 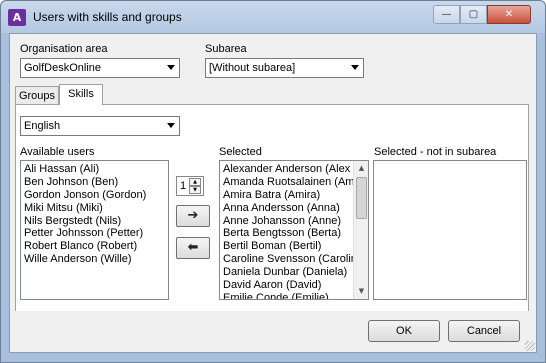 What do you see at coordinates (42, 126) in the screenshot?
I see `skill-value: English` at bounding box center [42, 126].